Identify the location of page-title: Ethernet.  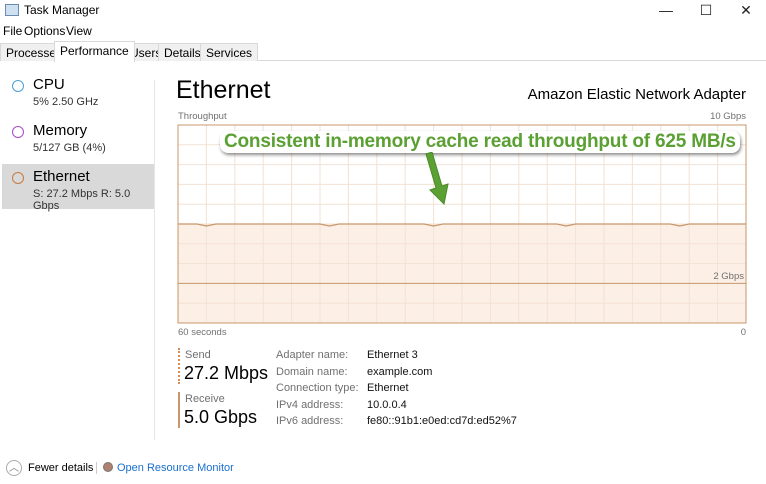
(223, 90).